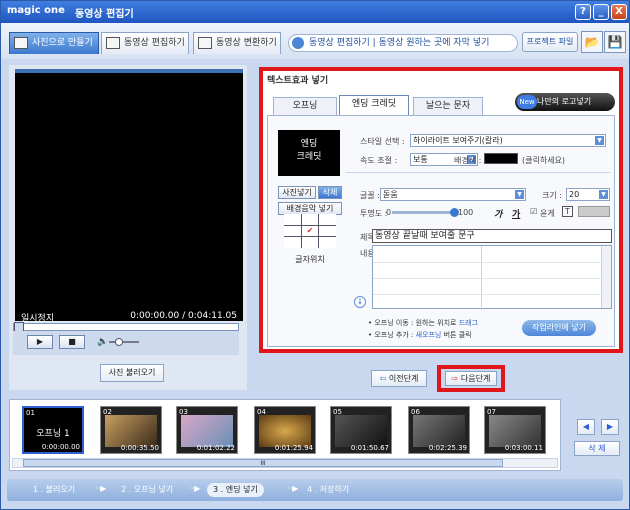 This screenshot has width=630, height=510. I want to click on timeline-thumb: 06 0:02:25.39, so click(439, 430).